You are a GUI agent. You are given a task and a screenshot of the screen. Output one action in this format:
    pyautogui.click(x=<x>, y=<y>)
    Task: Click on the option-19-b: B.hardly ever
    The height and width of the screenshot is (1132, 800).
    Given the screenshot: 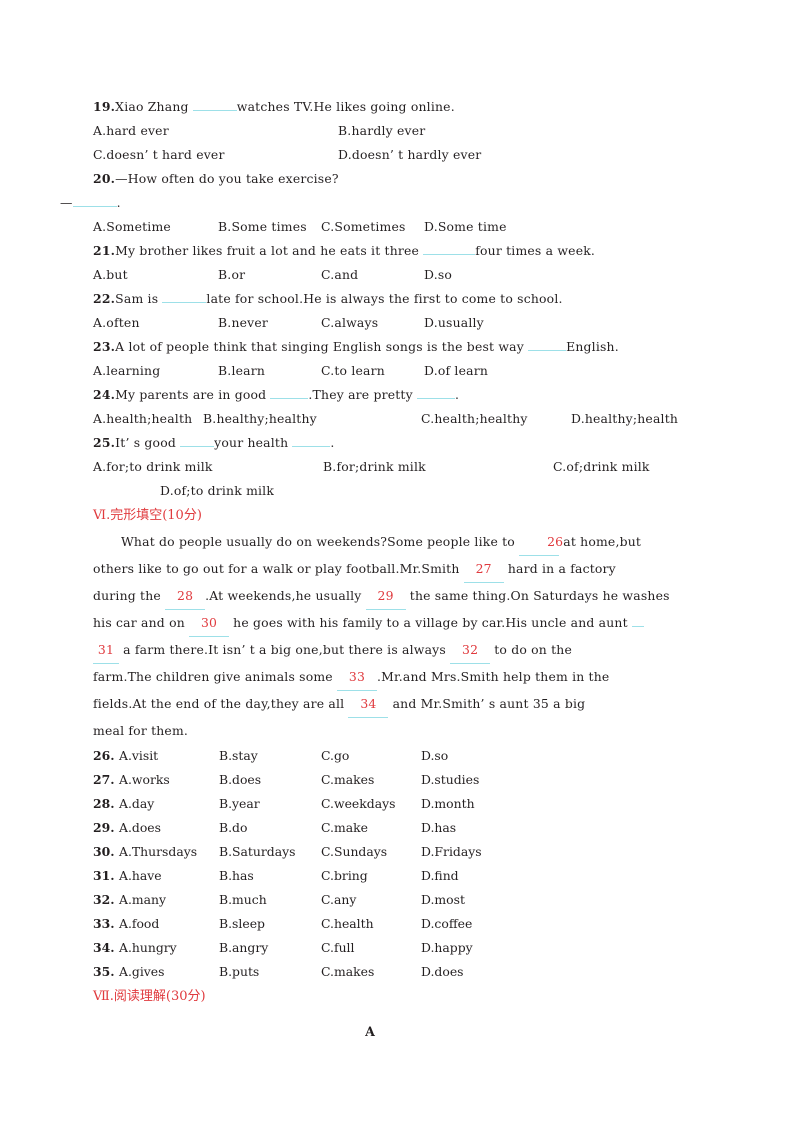 What is the action you would take?
    pyautogui.click(x=381, y=131)
    